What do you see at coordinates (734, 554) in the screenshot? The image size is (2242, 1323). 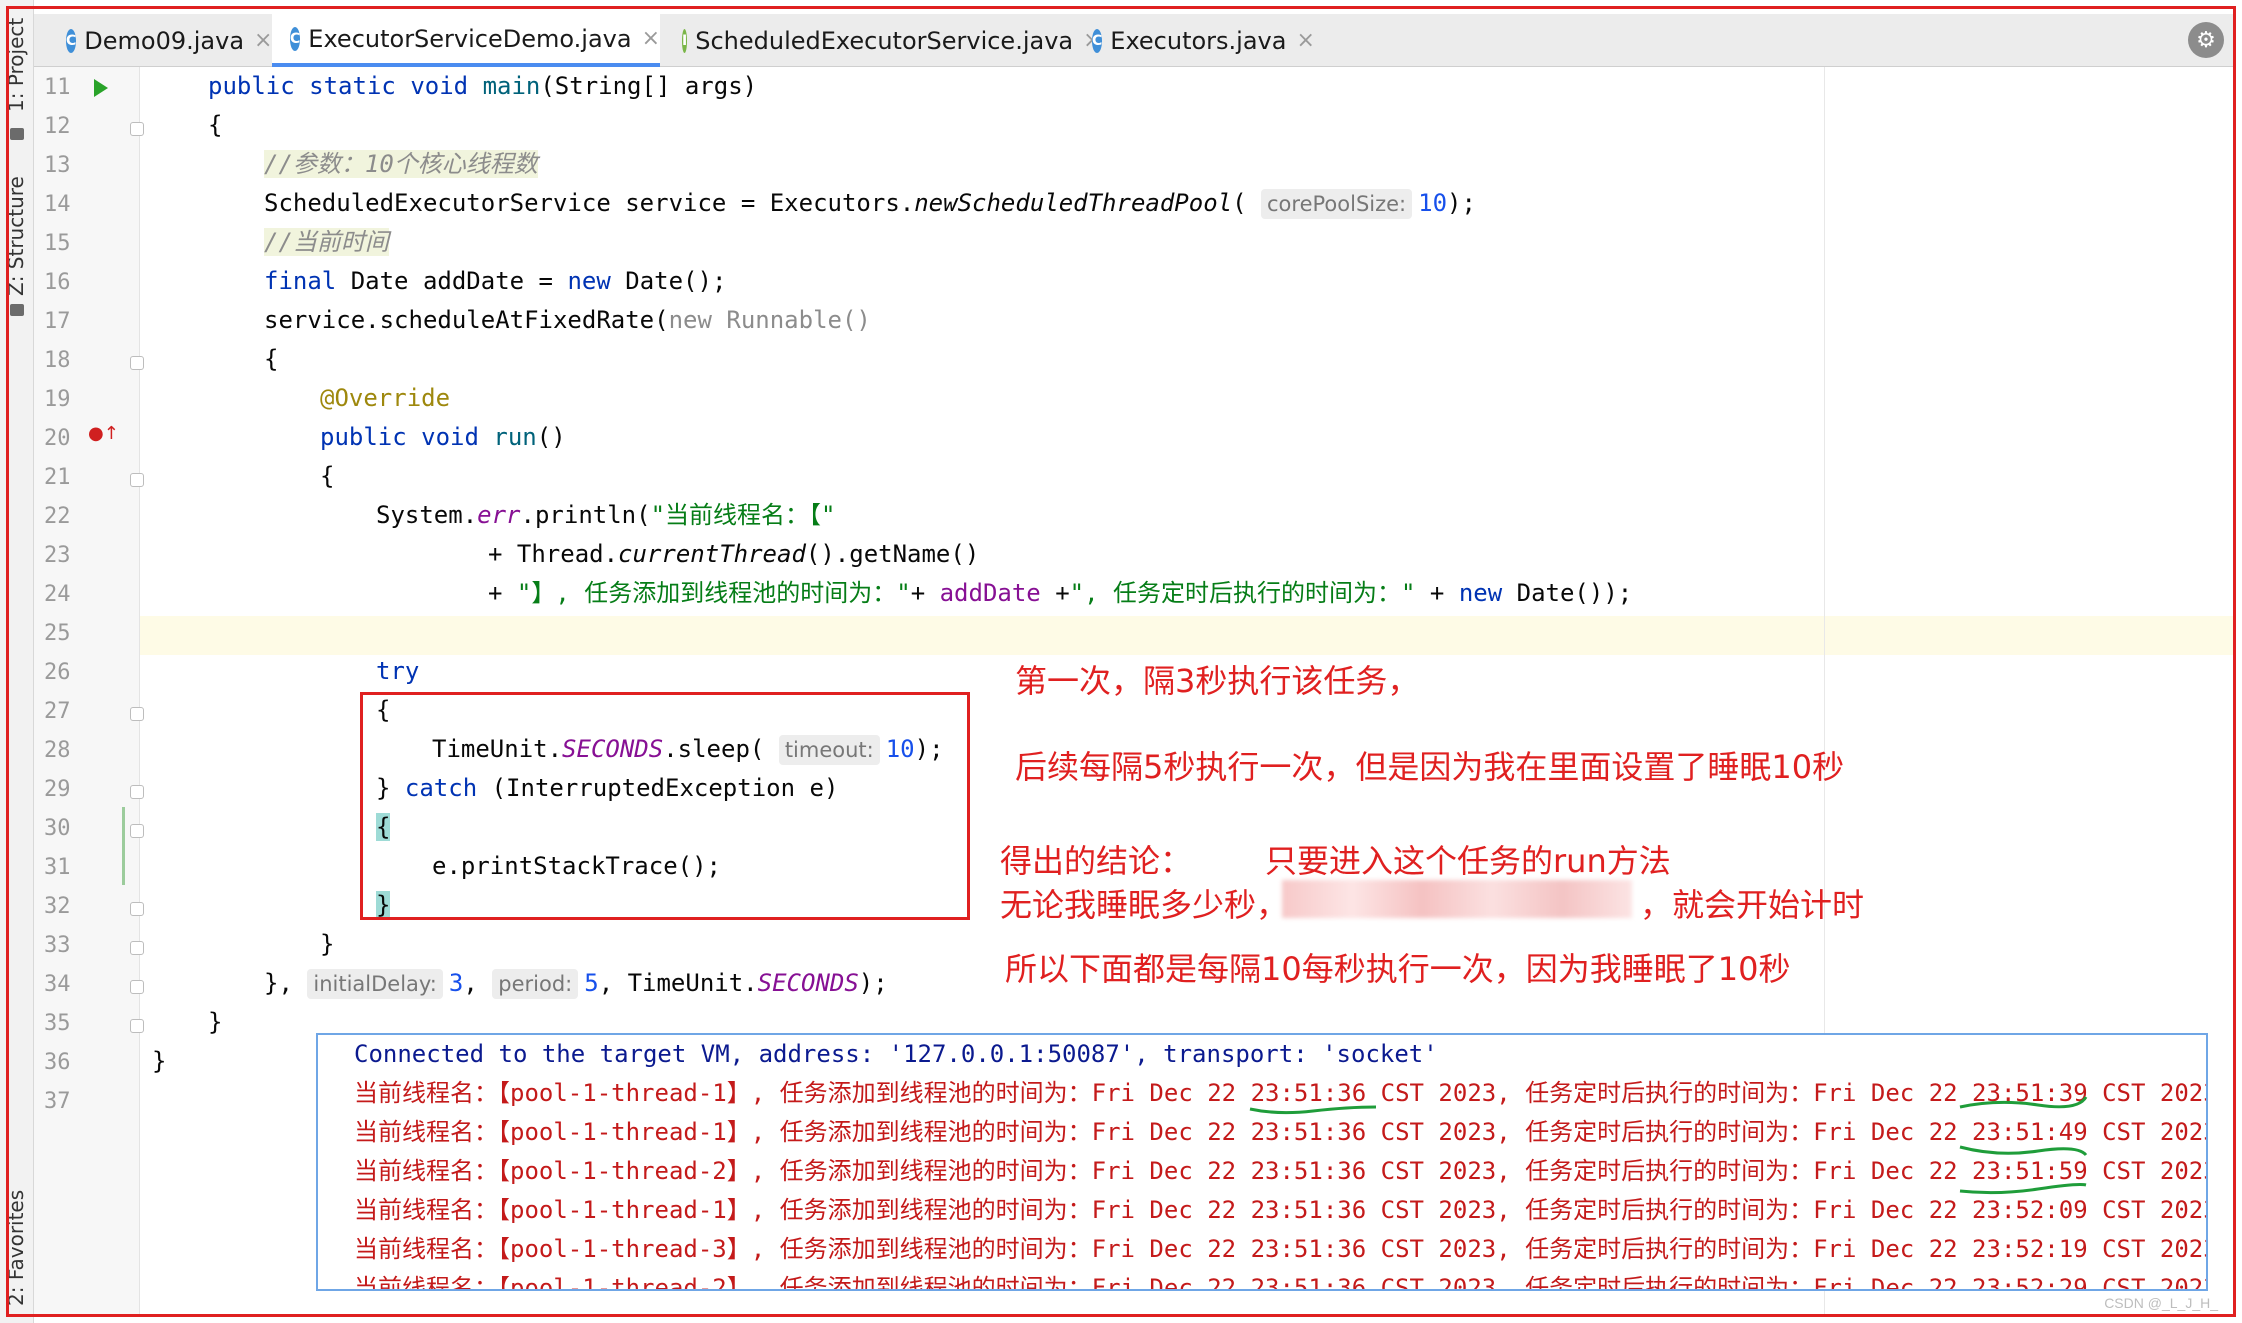 I see `code-line-23: + Thread.currentThread().getName()` at bounding box center [734, 554].